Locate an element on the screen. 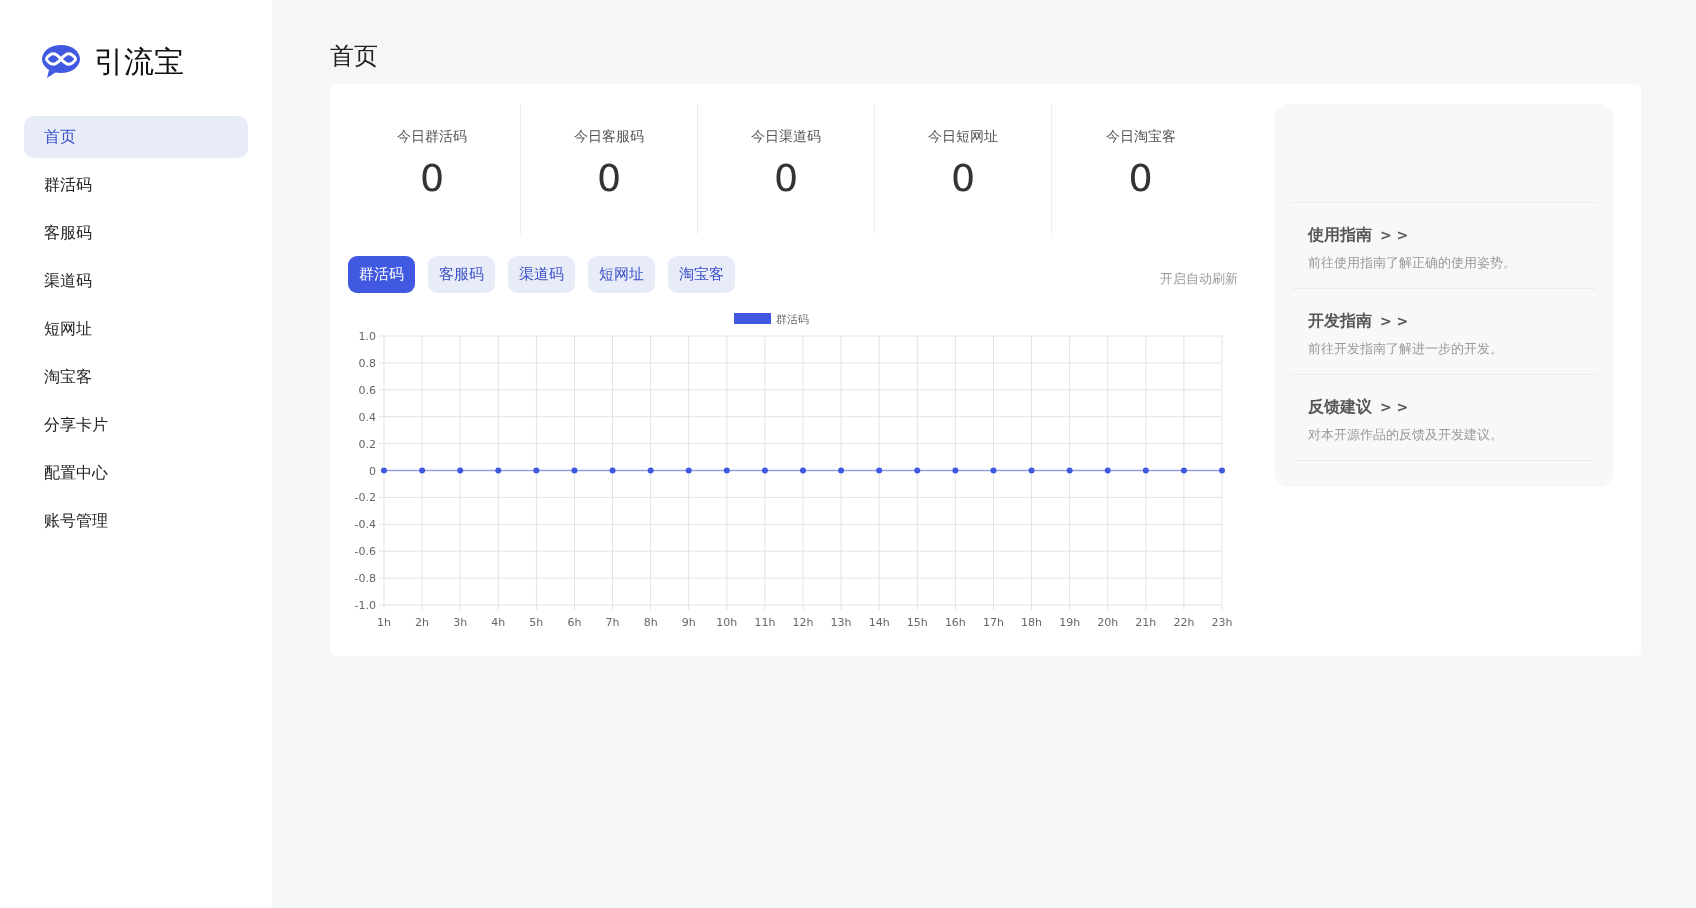 This screenshot has height=908, width=1696. guide-description: 对本开源作品的反馈及开发建议。 is located at coordinates (1406, 435).